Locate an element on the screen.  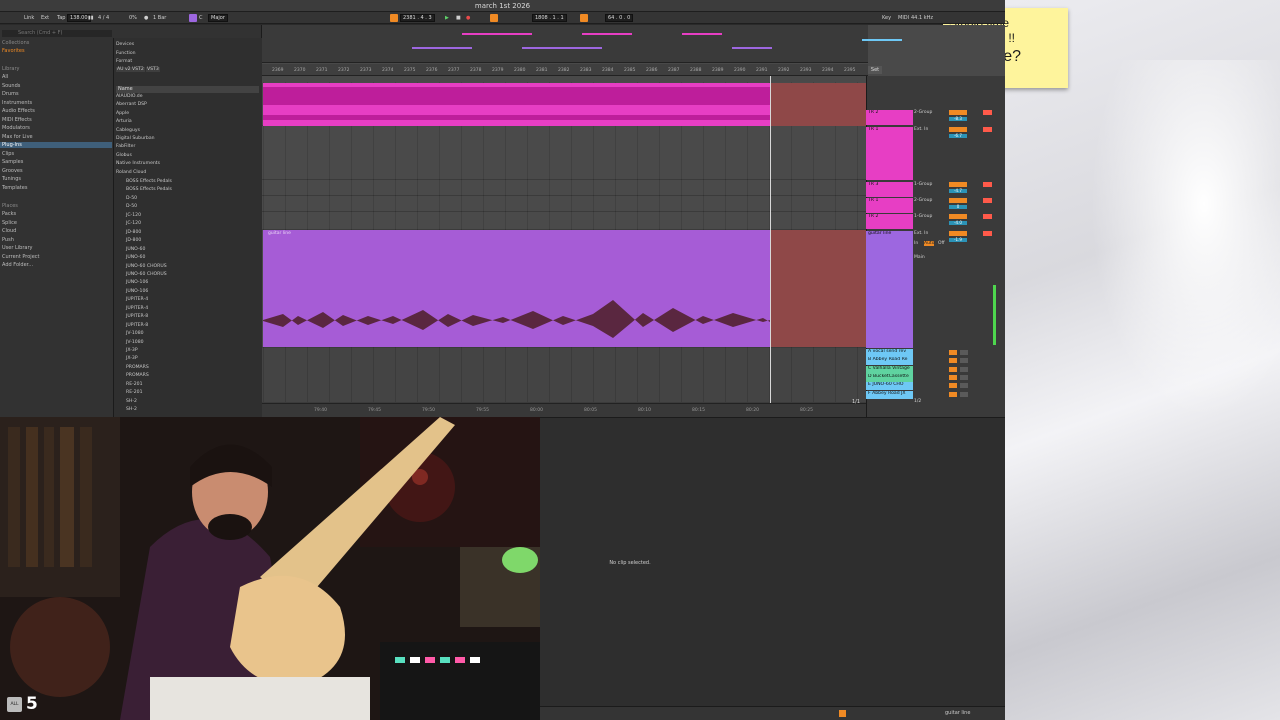
key-select: C is located at coordinates (201, 18).